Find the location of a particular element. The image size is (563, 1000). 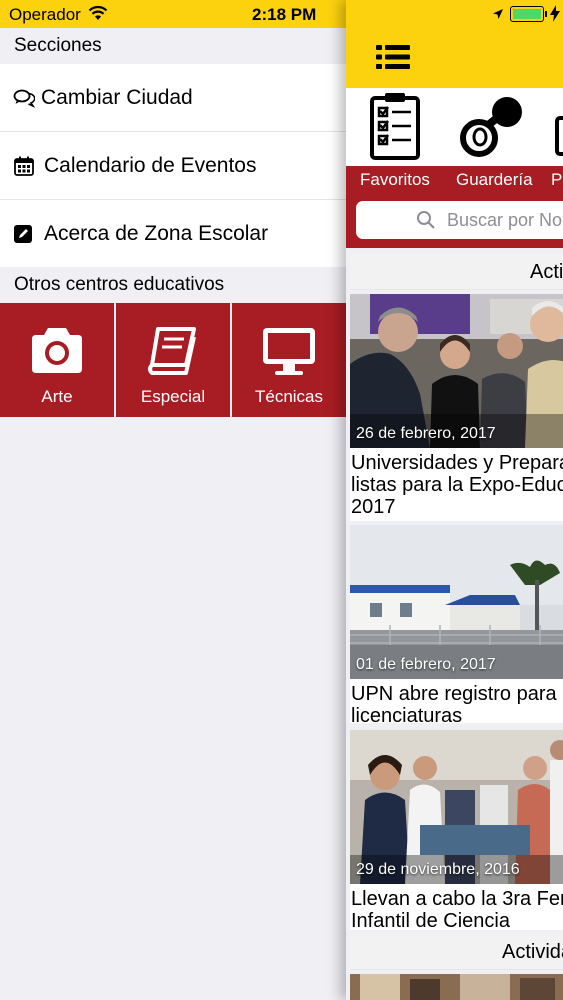

menu-list-icon is located at coordinates (393, 57).